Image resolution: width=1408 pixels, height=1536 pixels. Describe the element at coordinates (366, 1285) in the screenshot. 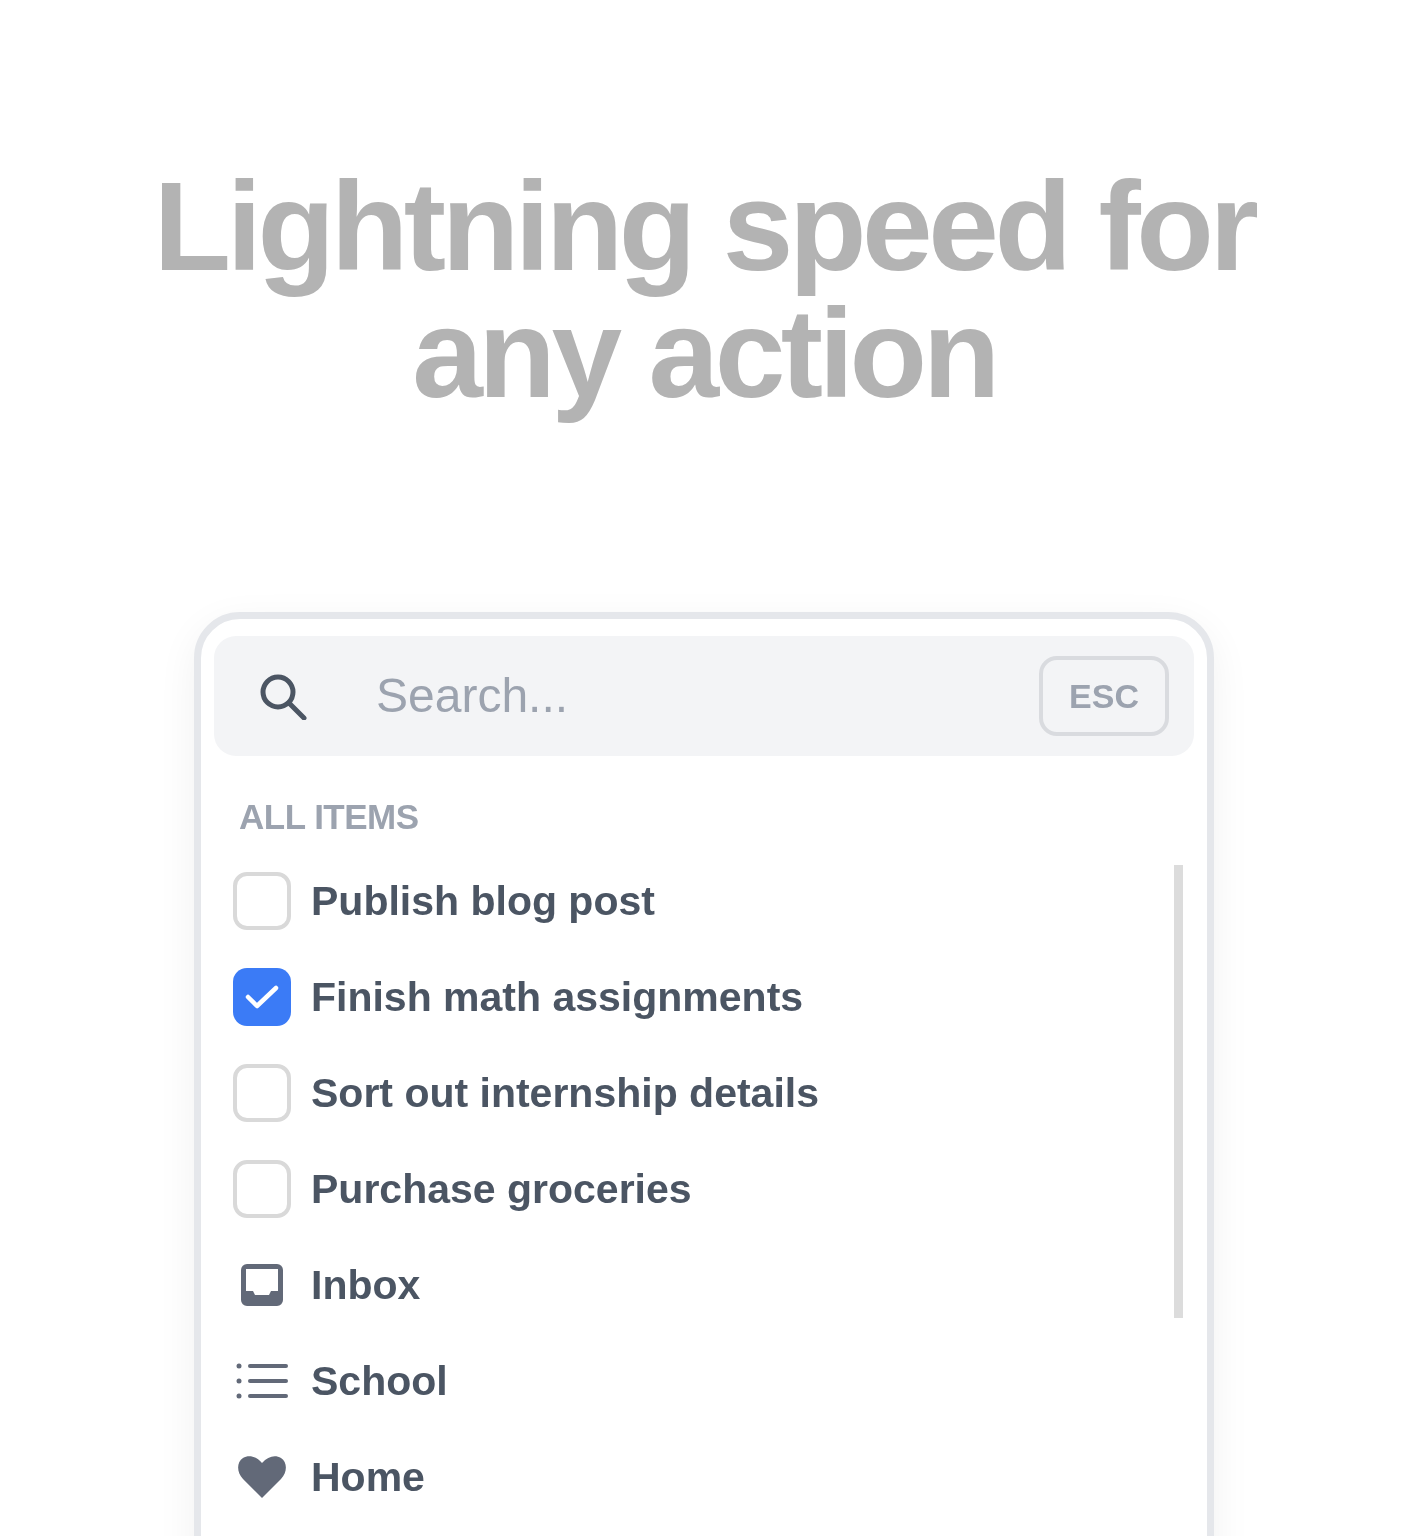

I see `list-item-label: Inbox` at that location.